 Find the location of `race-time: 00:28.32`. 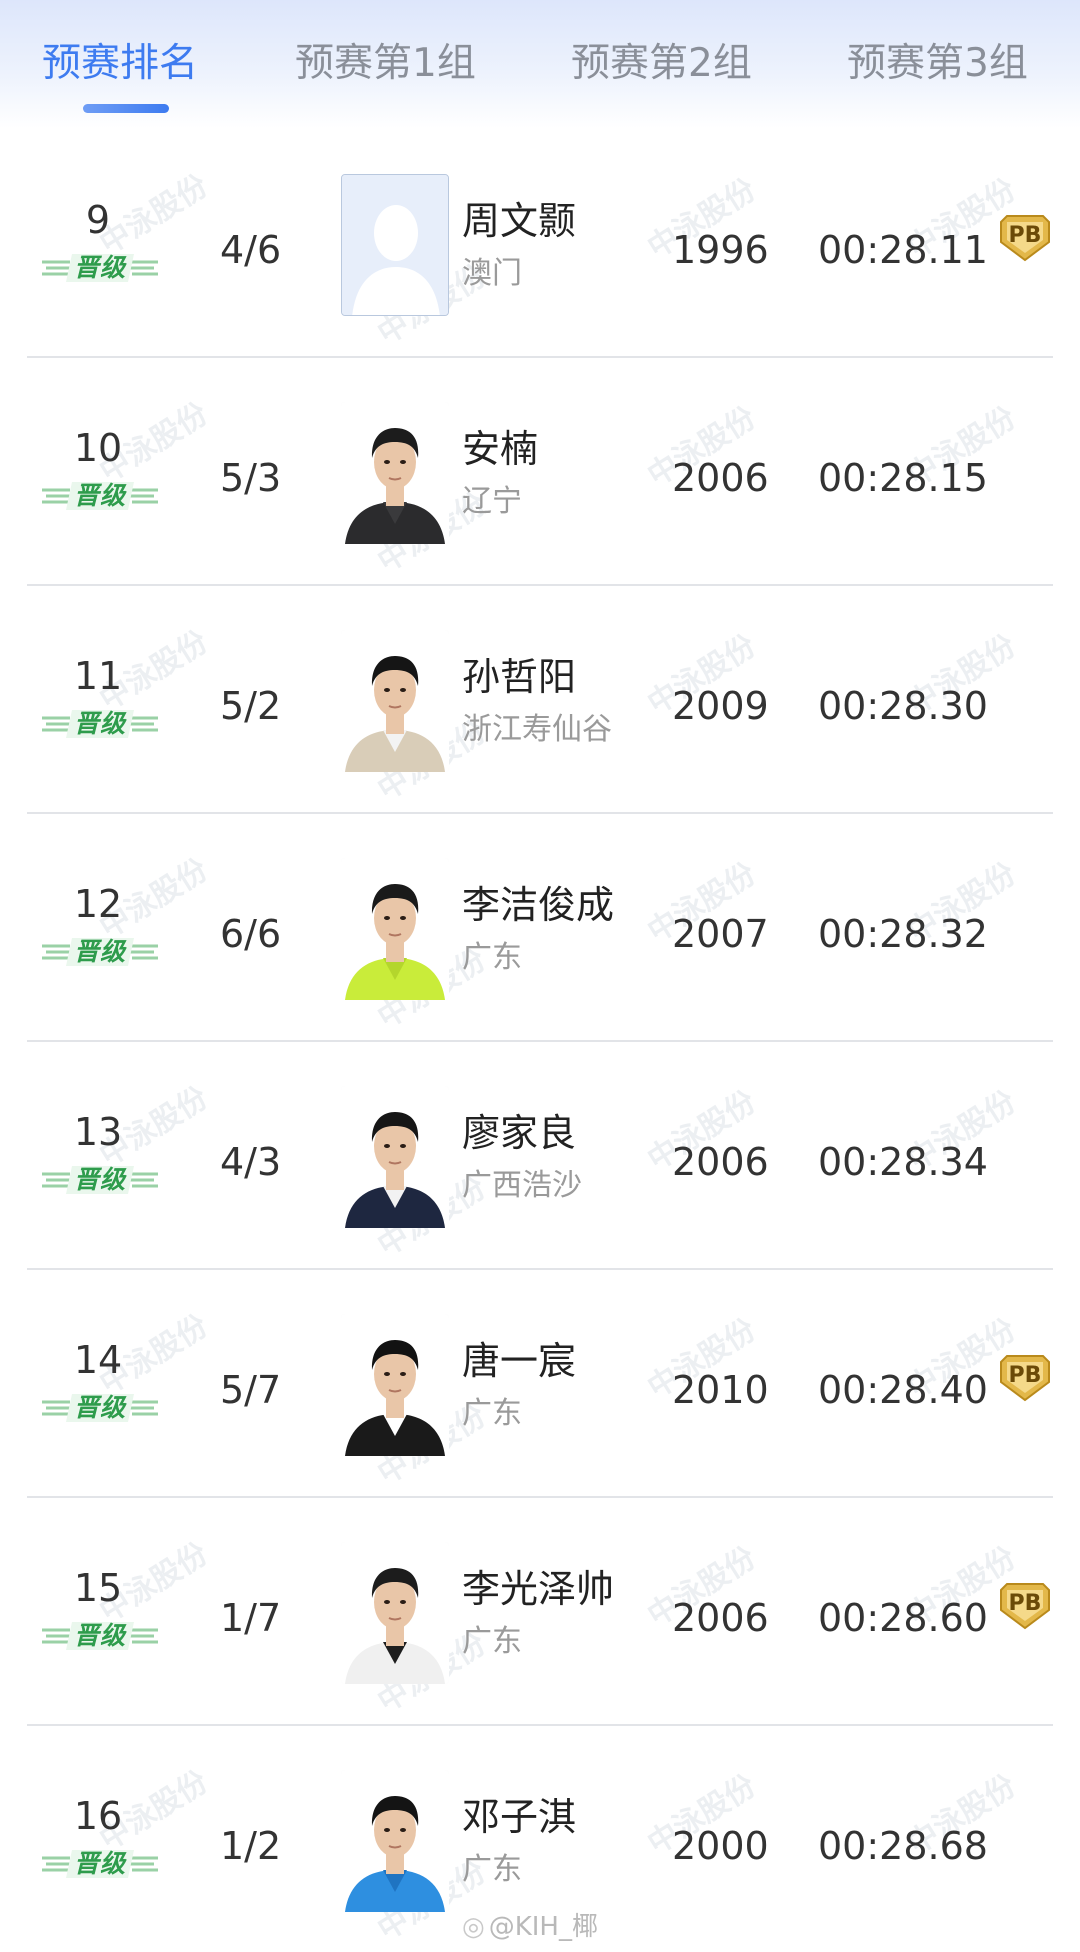

race-time: 00:28.32 is located at coordinates (903, 934).